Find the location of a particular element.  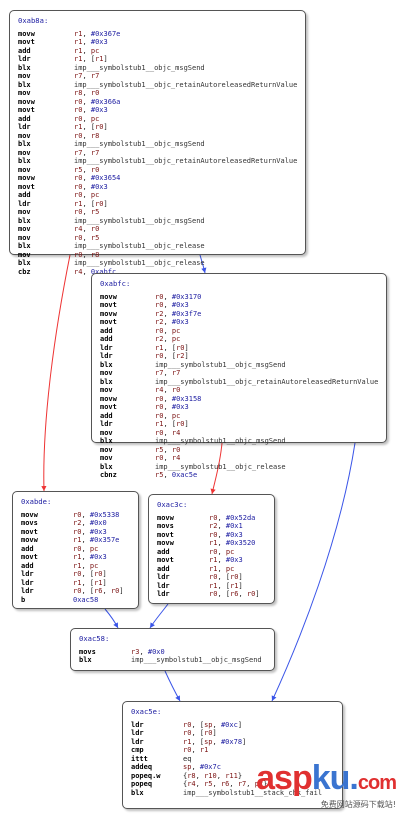

block-address-label: 0xabde: is located at coordinates (36, 501).